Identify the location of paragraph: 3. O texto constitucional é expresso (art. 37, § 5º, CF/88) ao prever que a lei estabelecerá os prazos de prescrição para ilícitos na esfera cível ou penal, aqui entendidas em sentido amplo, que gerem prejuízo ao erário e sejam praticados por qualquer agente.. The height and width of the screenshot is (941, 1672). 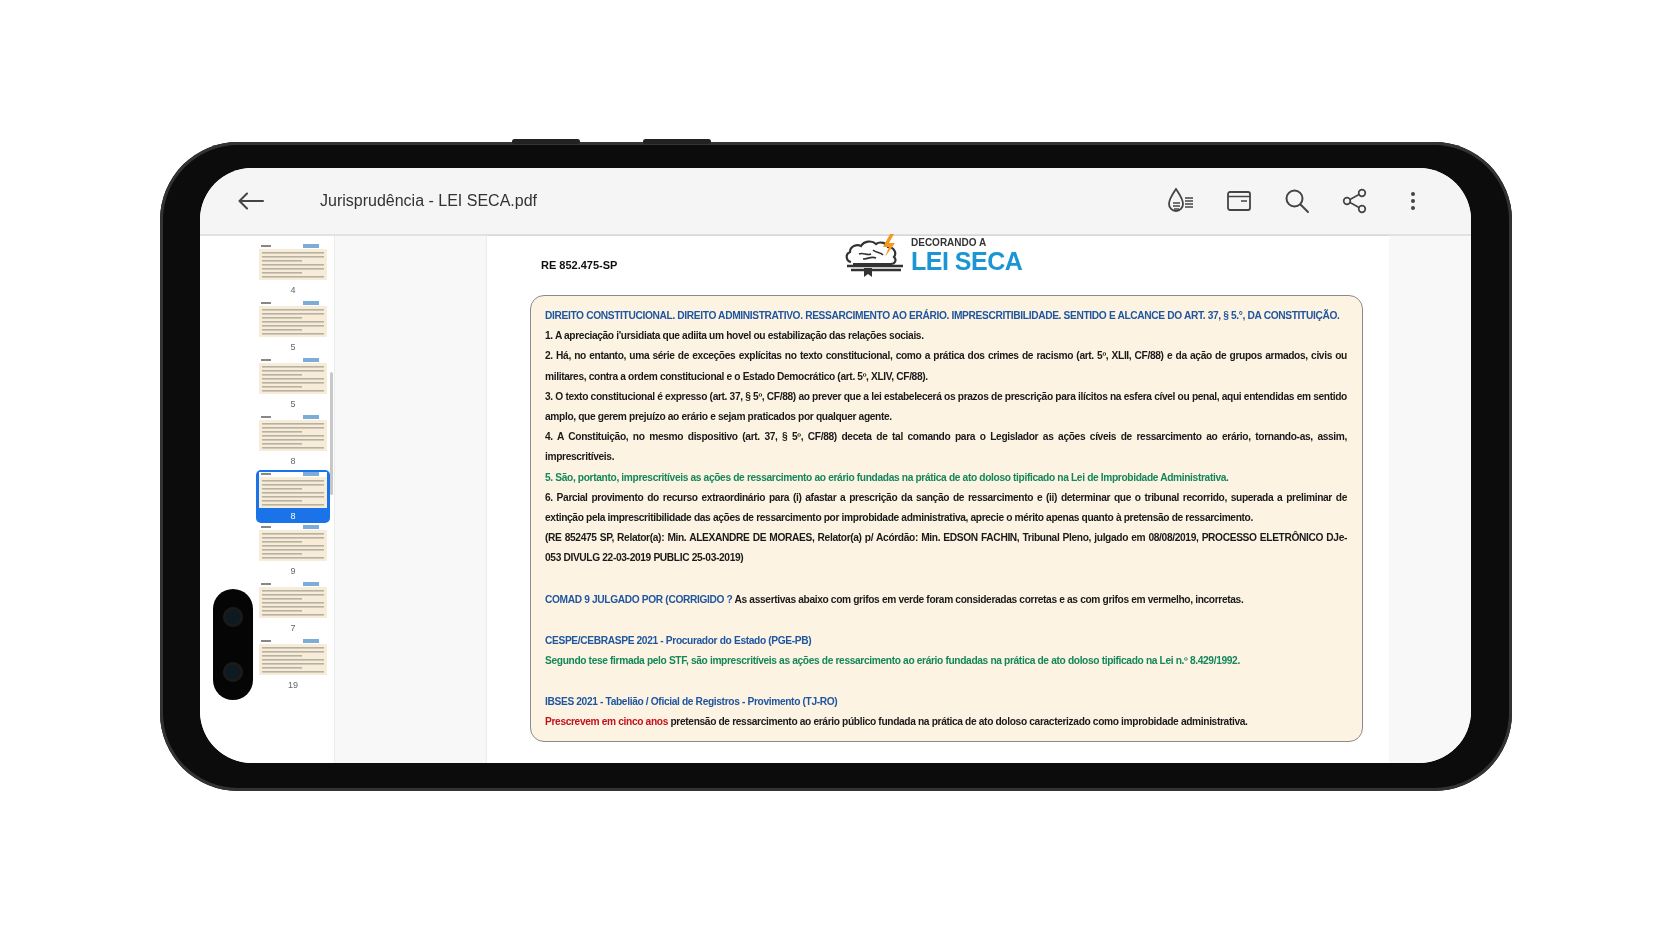
(946, 406).